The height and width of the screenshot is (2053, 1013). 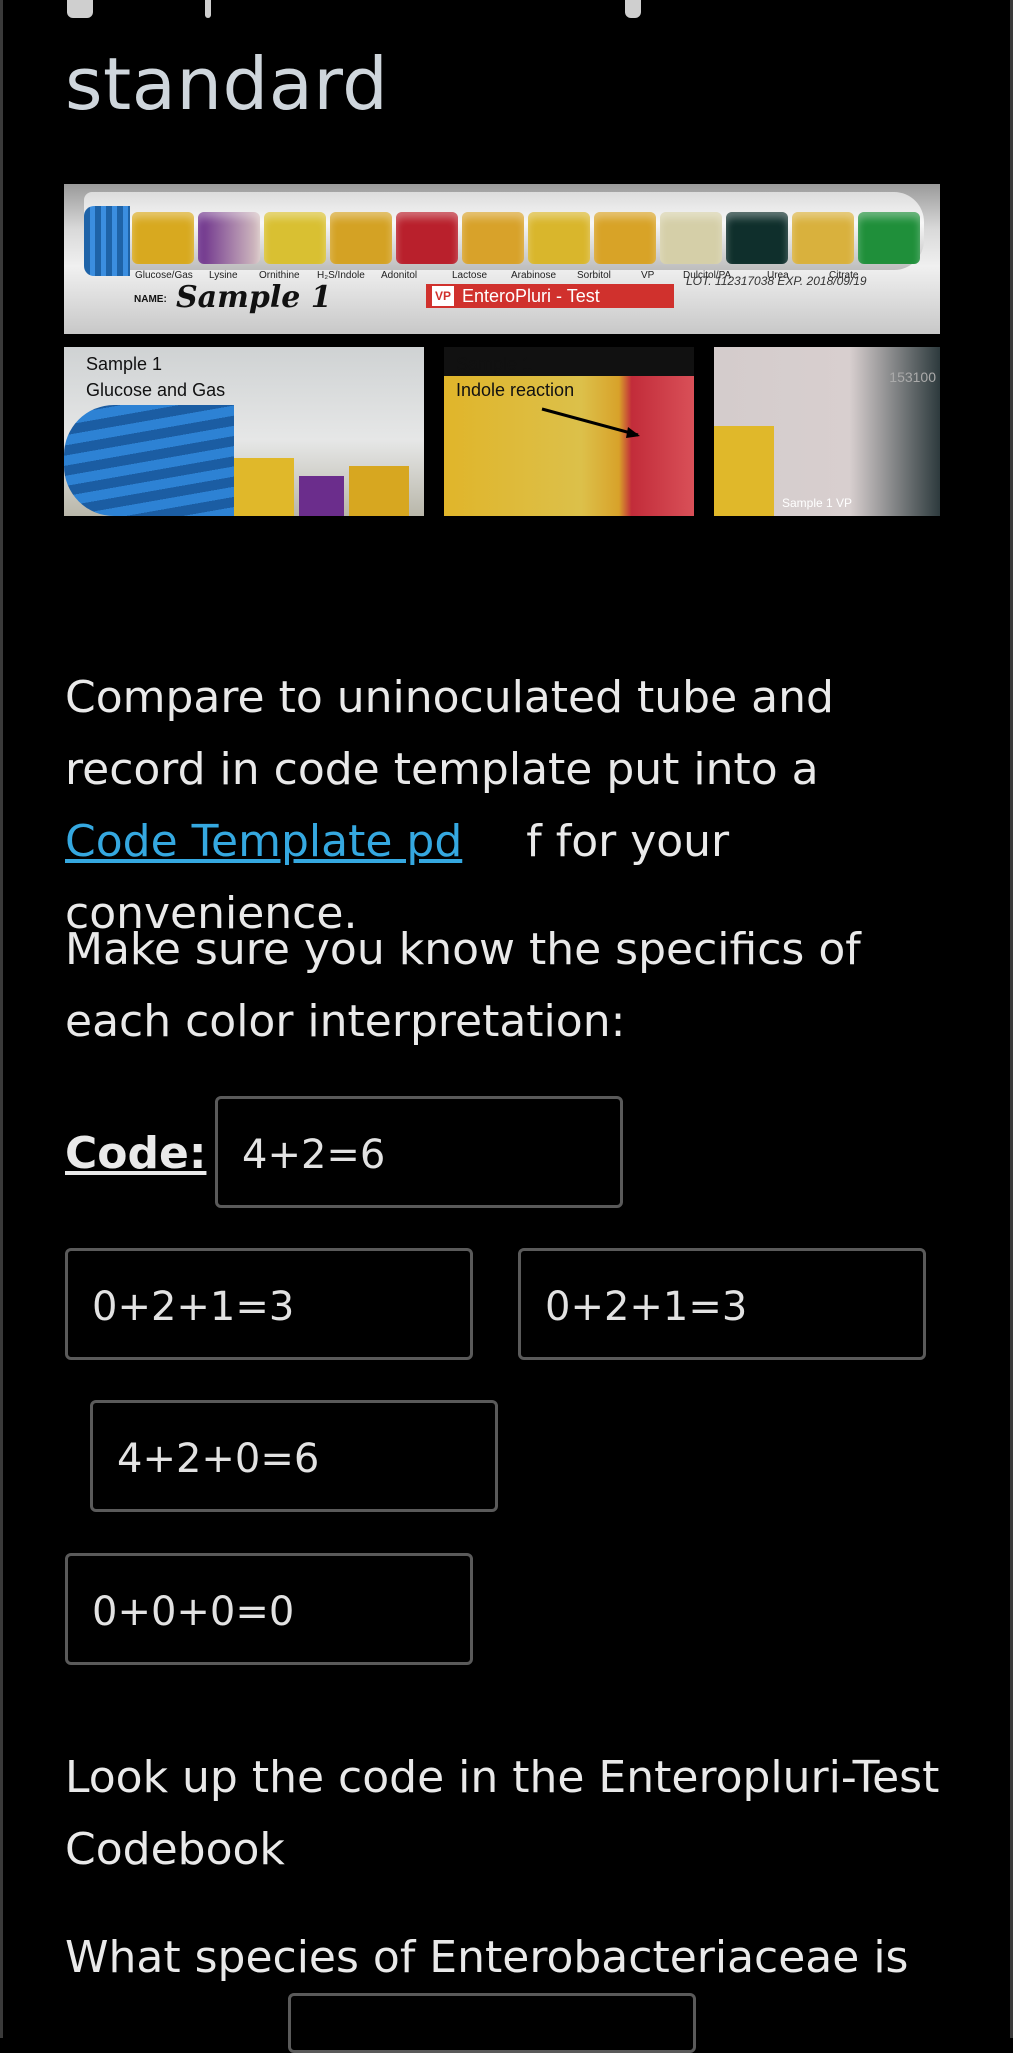 I want to click on lot-expiry-text: LOT. 112317038 EXP. 2018/09/19, so click(x=776, y=281).